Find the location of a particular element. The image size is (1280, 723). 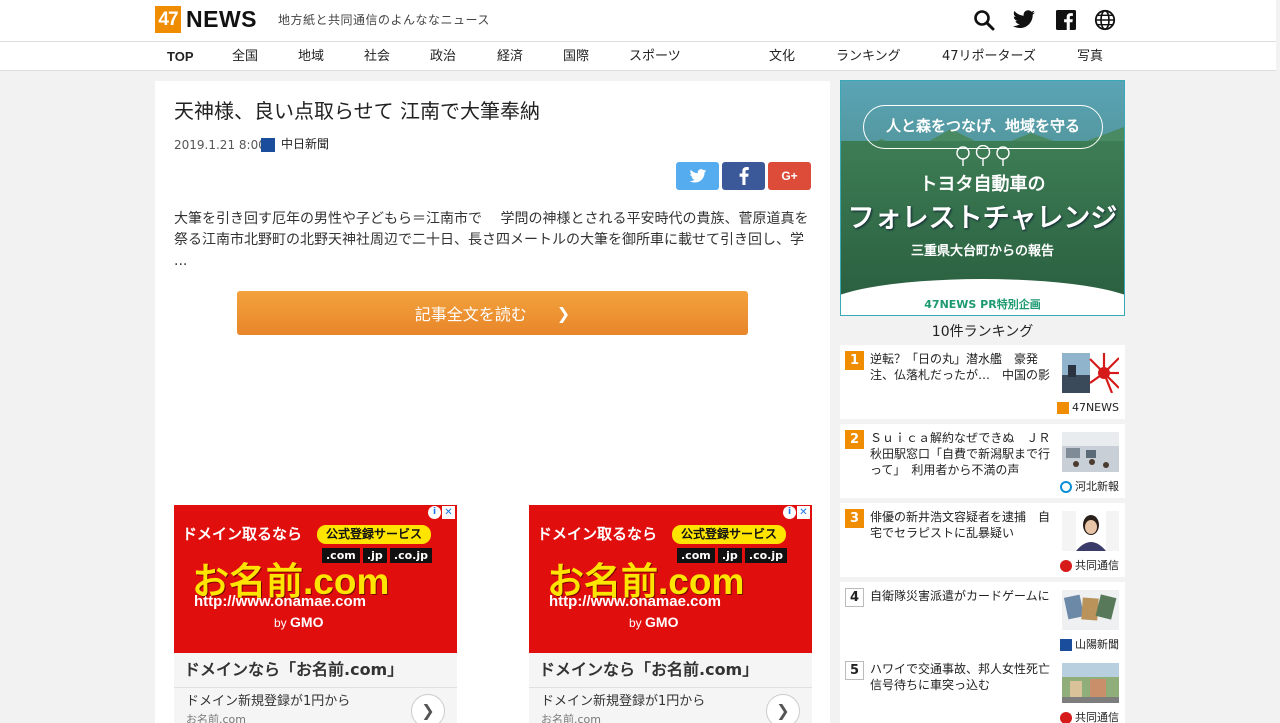

rank-source: 共同通信 is located at coordinates (1089, 566).